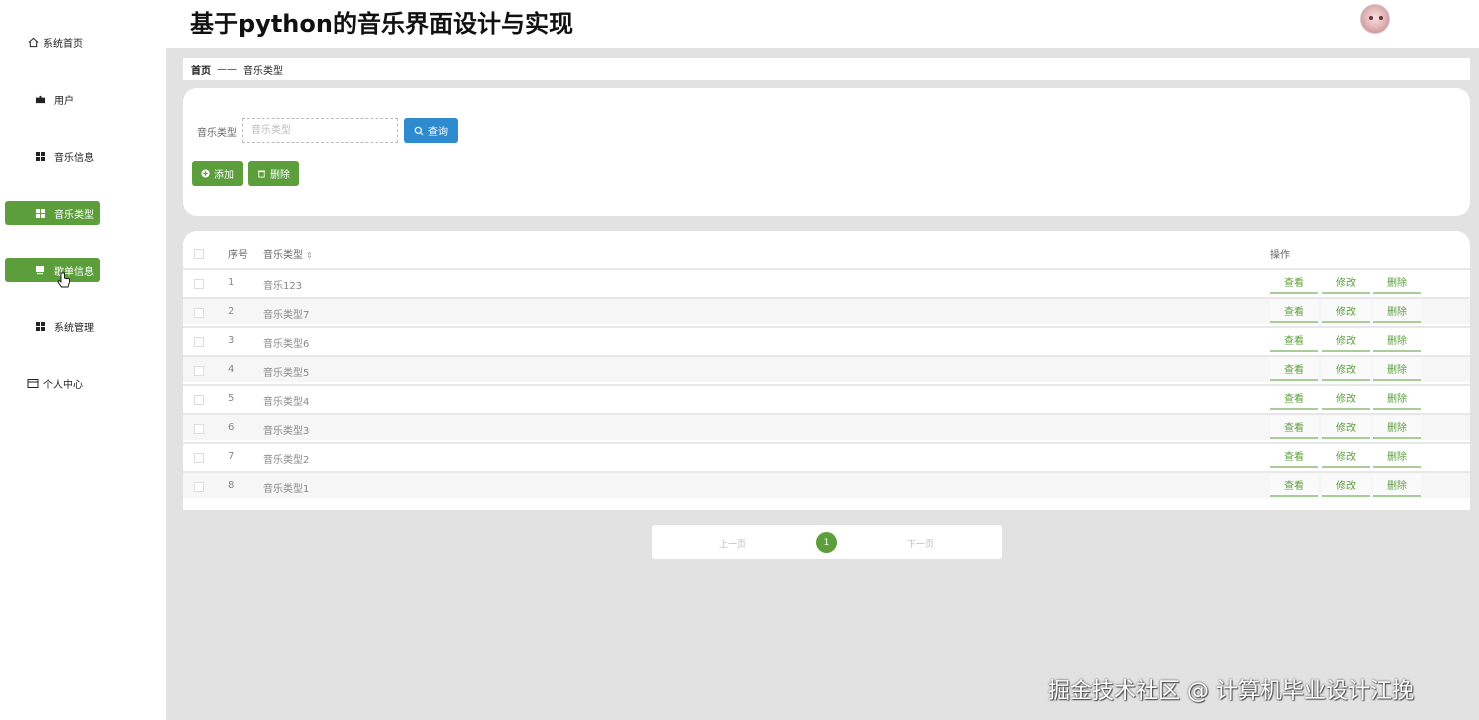 The height and width of the screenshot is (720, 1479). I want to click on sidebar-item-music-type: 音乐类型, so click(52, 213).